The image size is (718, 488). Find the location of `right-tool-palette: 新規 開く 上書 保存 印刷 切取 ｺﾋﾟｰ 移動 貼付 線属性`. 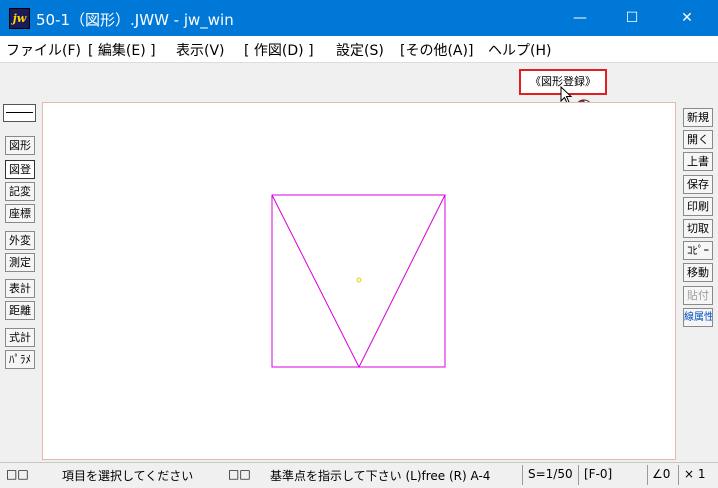

right-tool-palette: 新規 開く 上書 保存 印刷 切取 ｺﾋﾟｰ 移動 貼付 線属性 is located at coordinates (698, 279).